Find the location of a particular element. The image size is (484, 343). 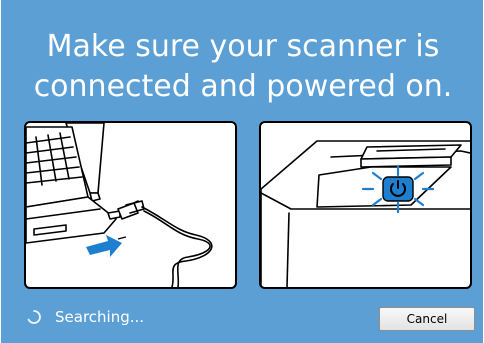

instruction-line-1: Make sure your scanner is is located at coordinates (243, 46).